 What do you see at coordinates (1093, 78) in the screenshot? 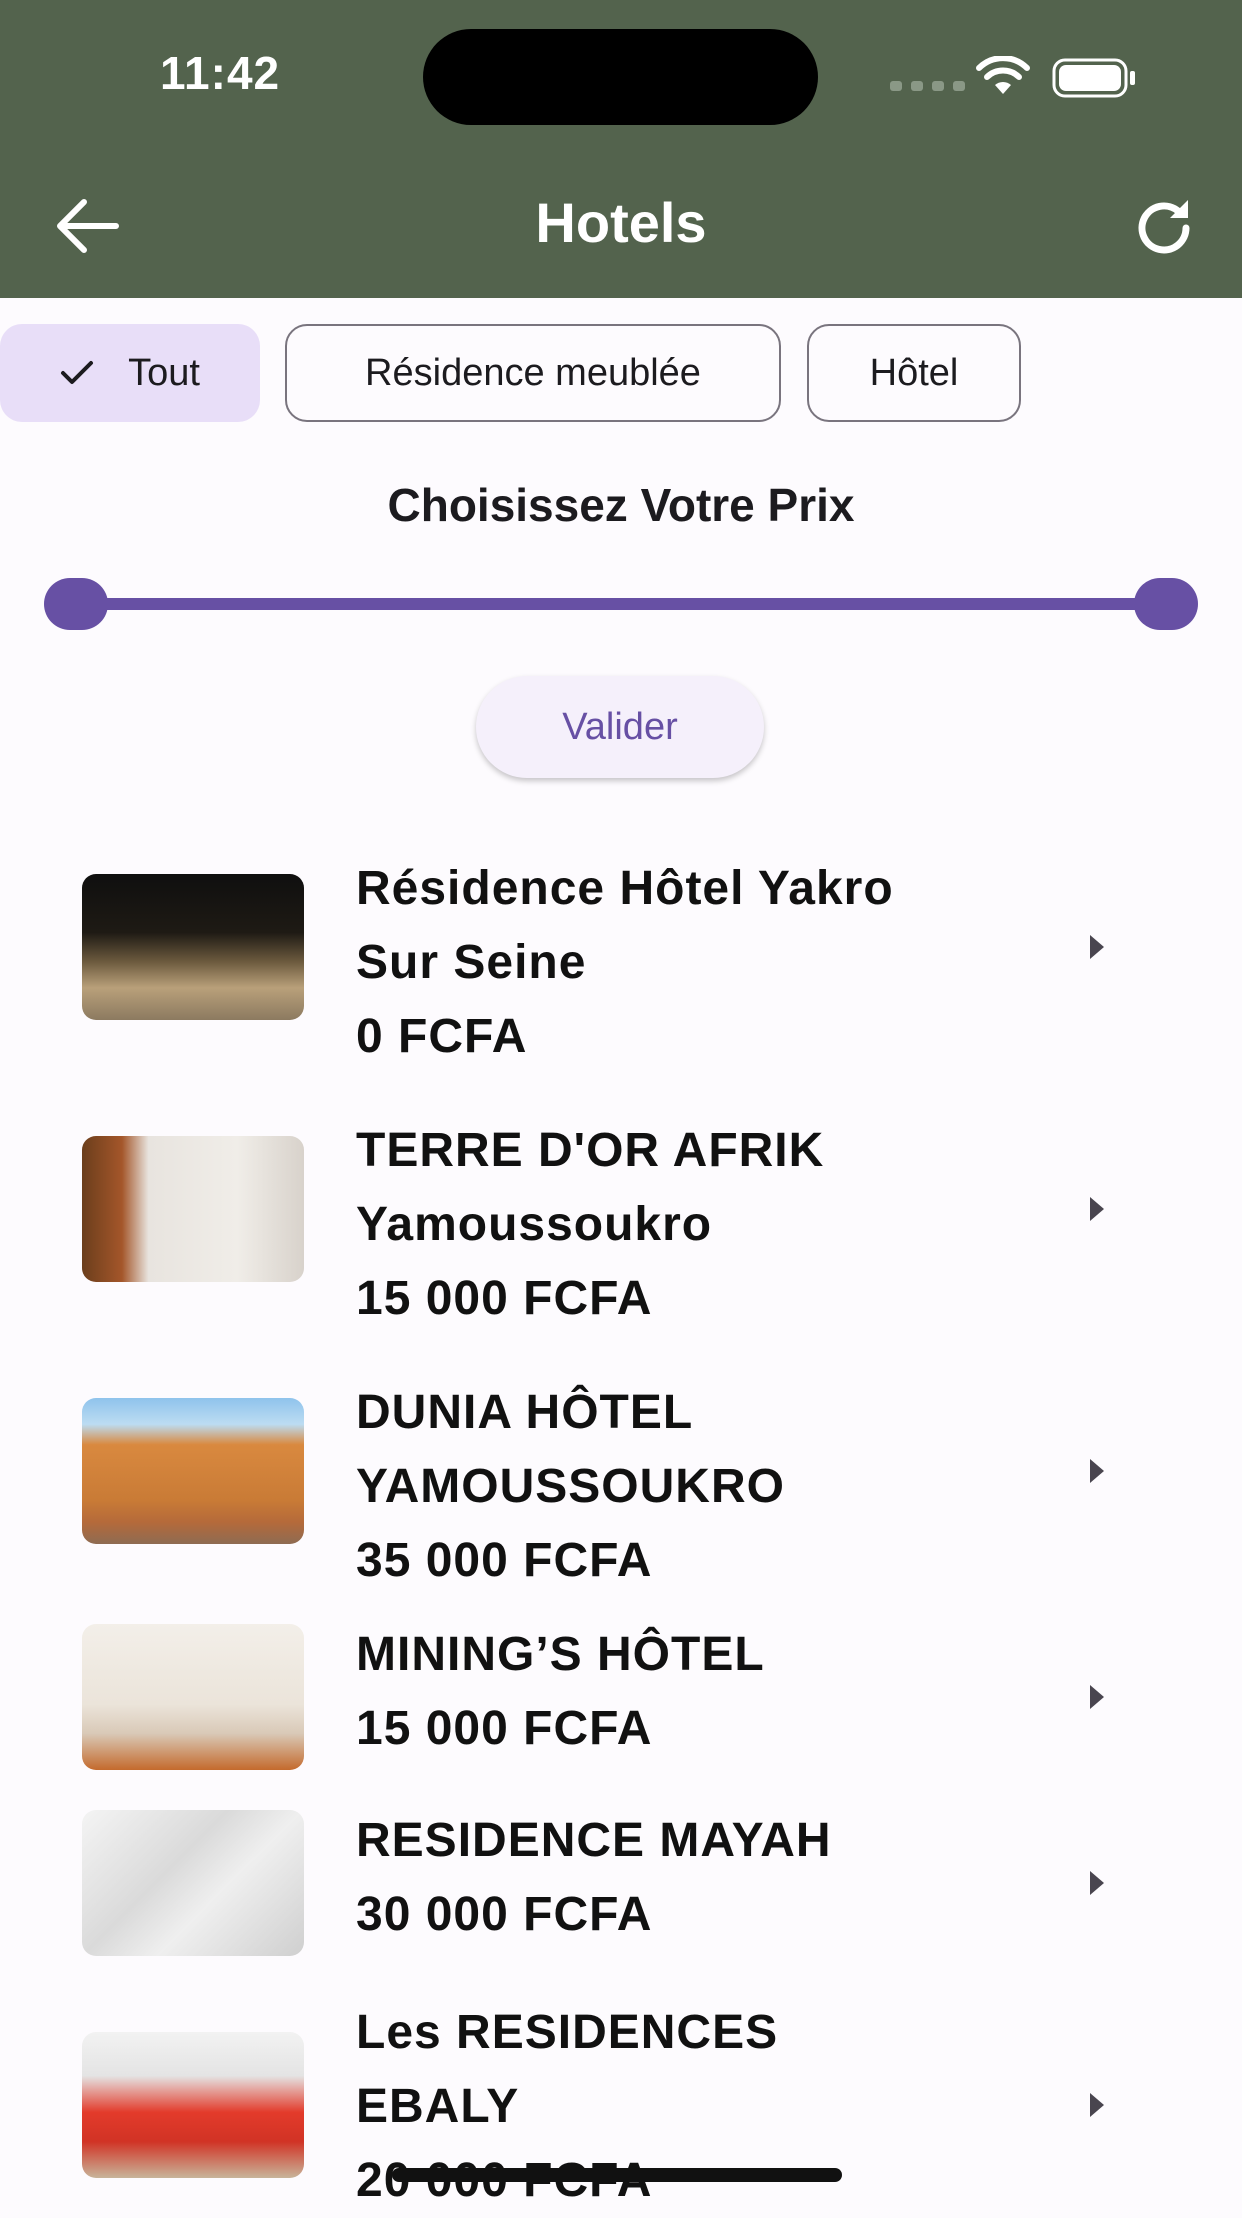
I see `battery-icon` at bounding box center [1093, 78].